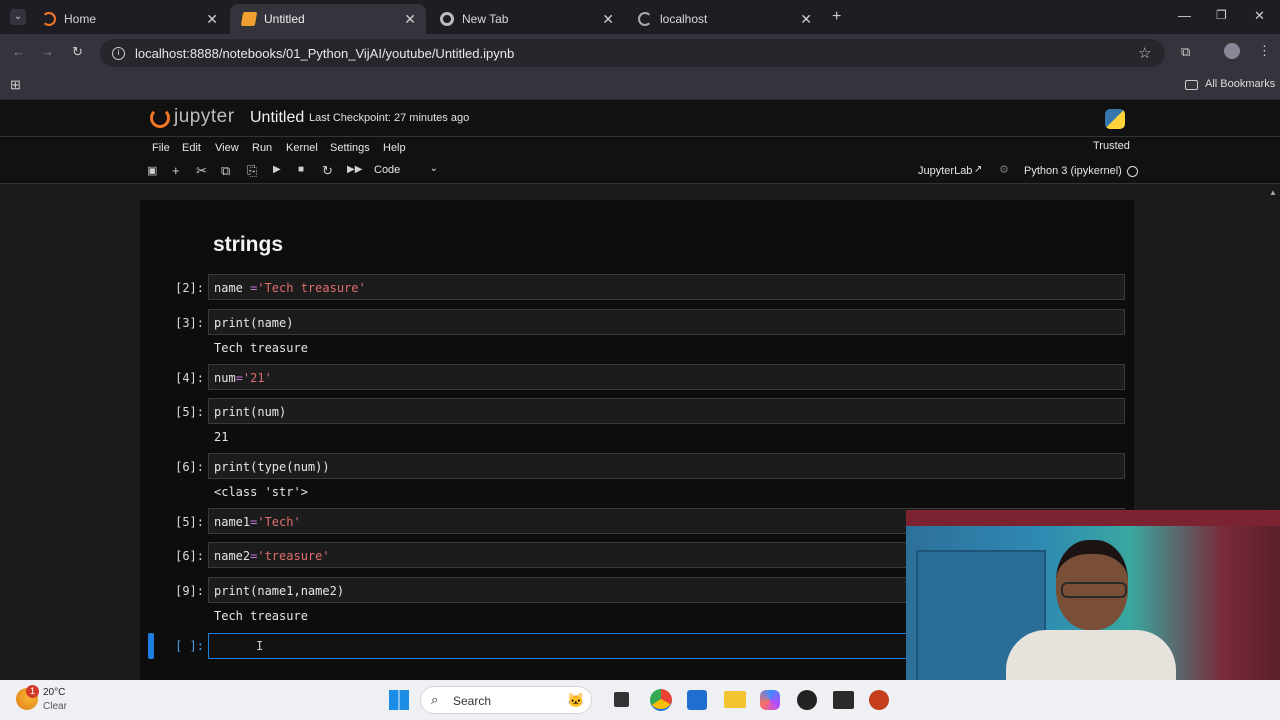 The image size is (1280, 720). Describe the element at coordinates (666, 411) in the screenshot. I see `code-cell-input: print(num)` at that location.